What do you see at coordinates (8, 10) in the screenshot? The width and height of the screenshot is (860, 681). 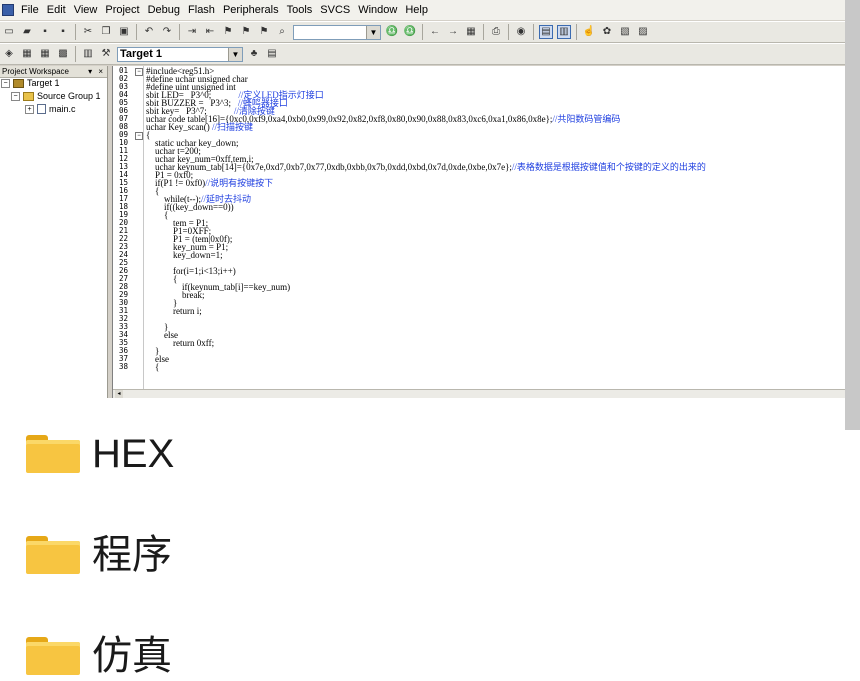 I see `app-icon` at bounding box center [8, 10].